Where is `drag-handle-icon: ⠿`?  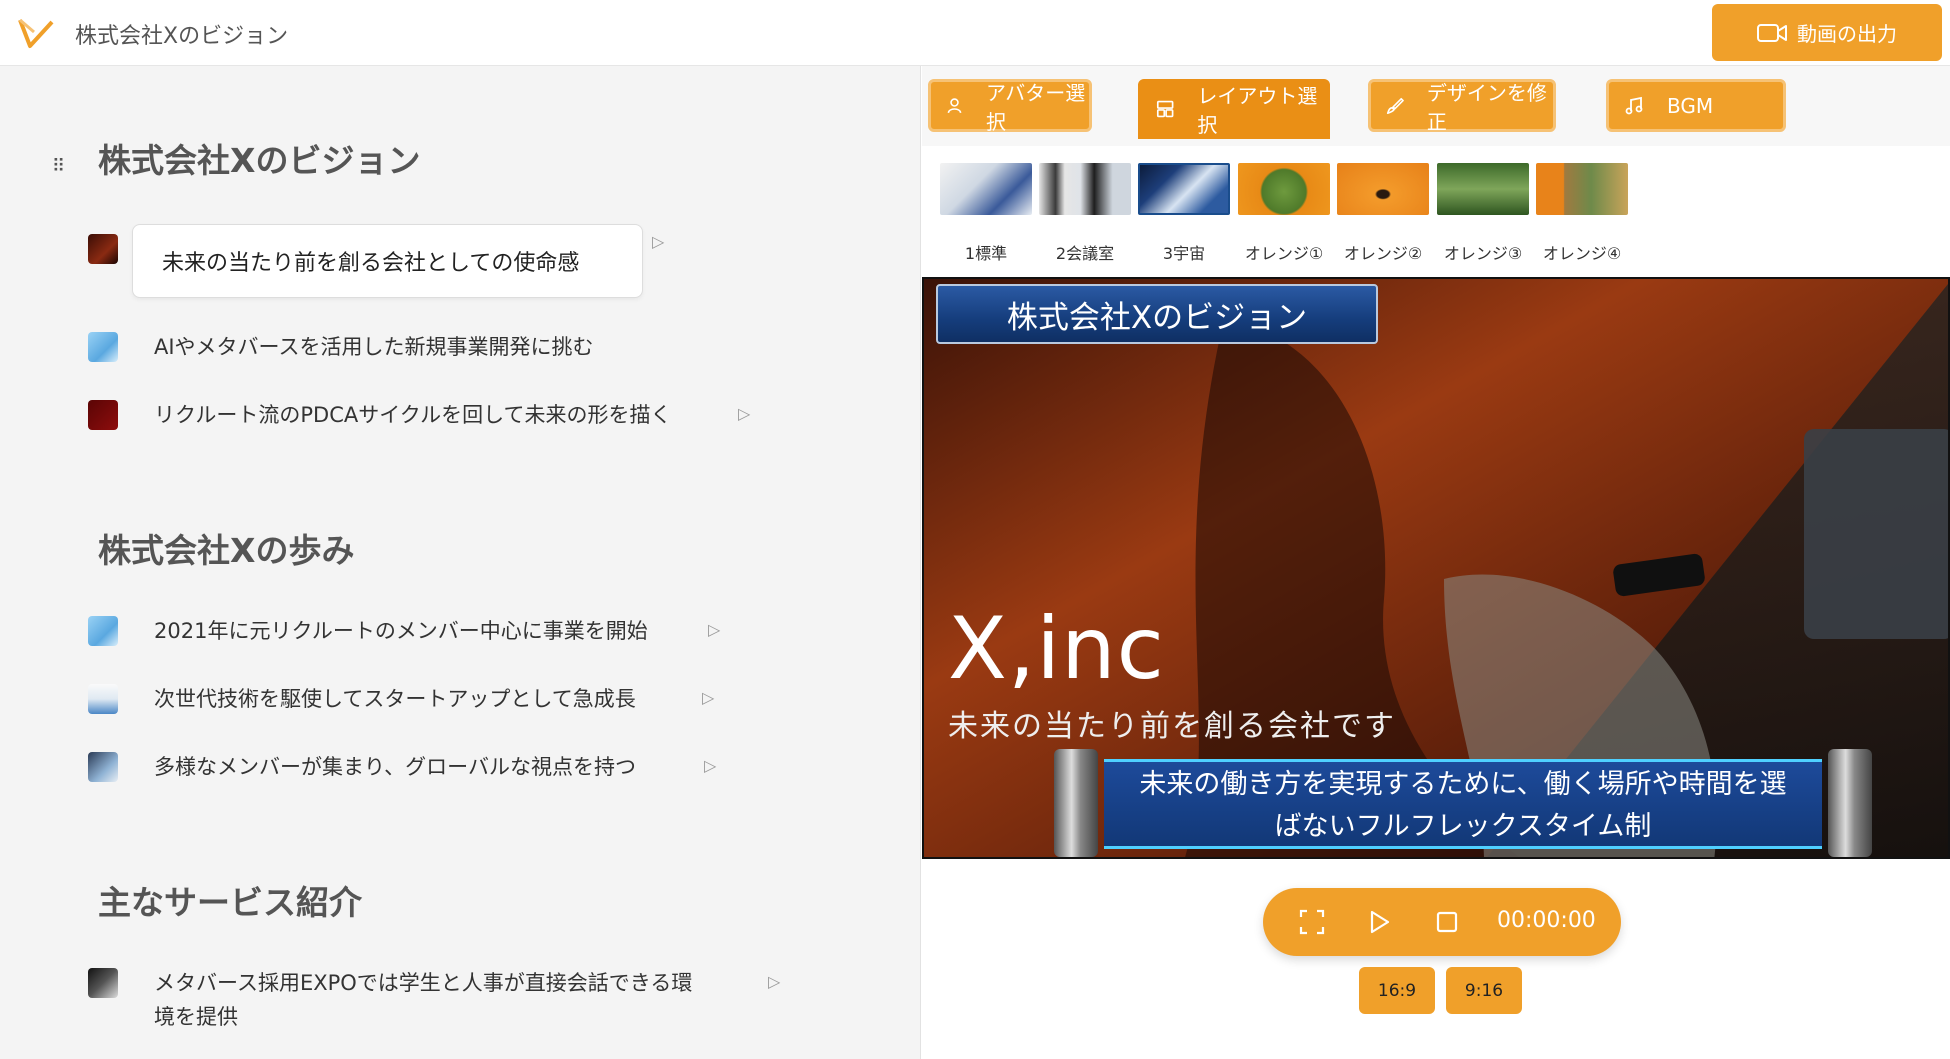
drag-handle-icon: ⠿ is located at coordinates (58, 166).